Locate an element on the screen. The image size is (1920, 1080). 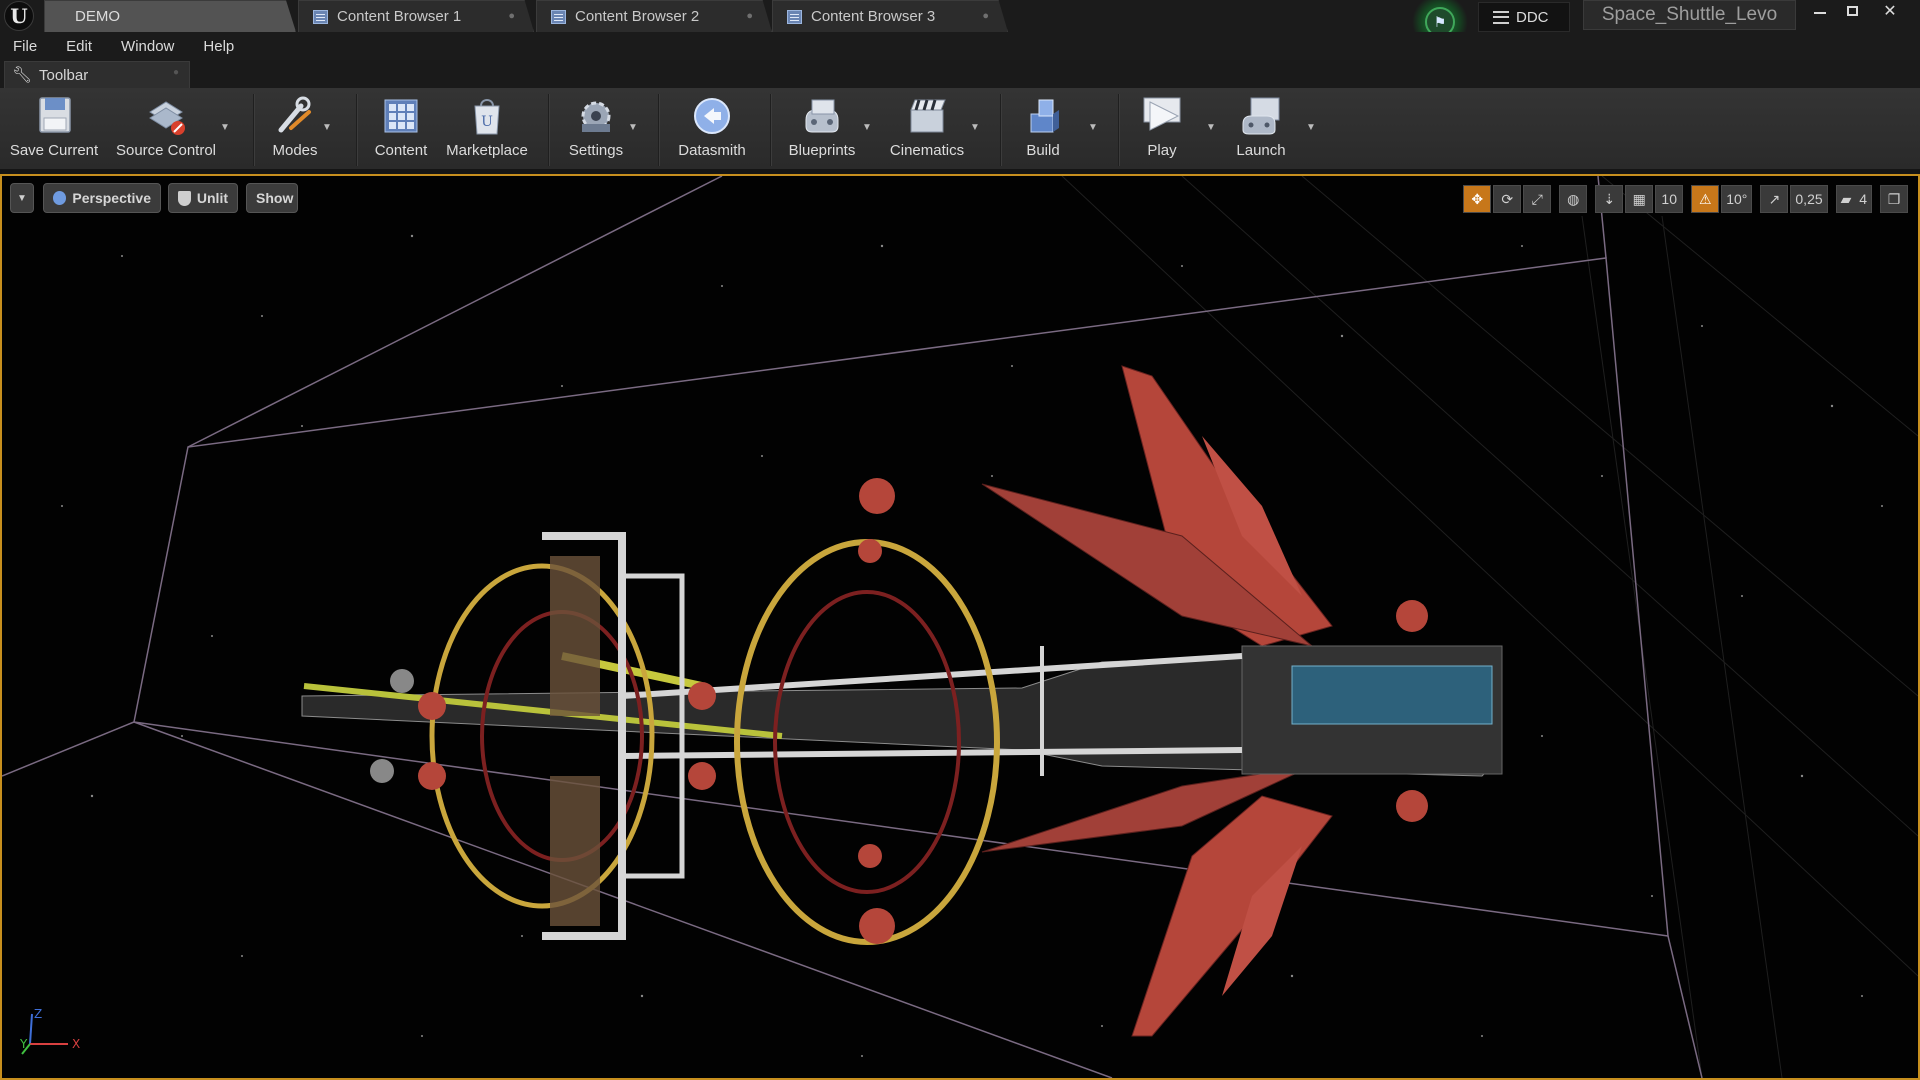
viewport-tools: ✥ ⟳ ⤢ ◍ ⇣ ▦ 10 ⚠ 10° ↗ 0,25 ▰ 4 ❐ is located at coordinates (1684, 199).